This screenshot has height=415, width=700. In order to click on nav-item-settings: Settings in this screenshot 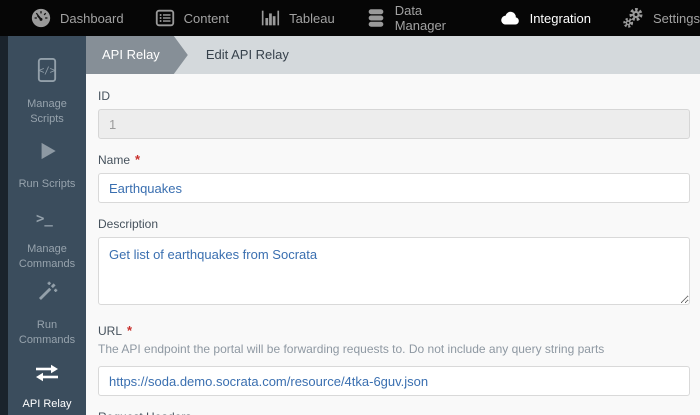, I will do `click(660, 18)`.